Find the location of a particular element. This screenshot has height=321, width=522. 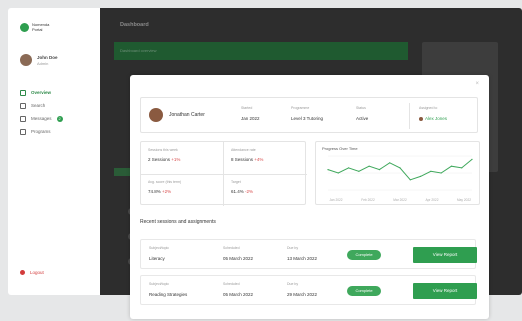

stat-label: Attendance rate is located at coordinates (243, 150).